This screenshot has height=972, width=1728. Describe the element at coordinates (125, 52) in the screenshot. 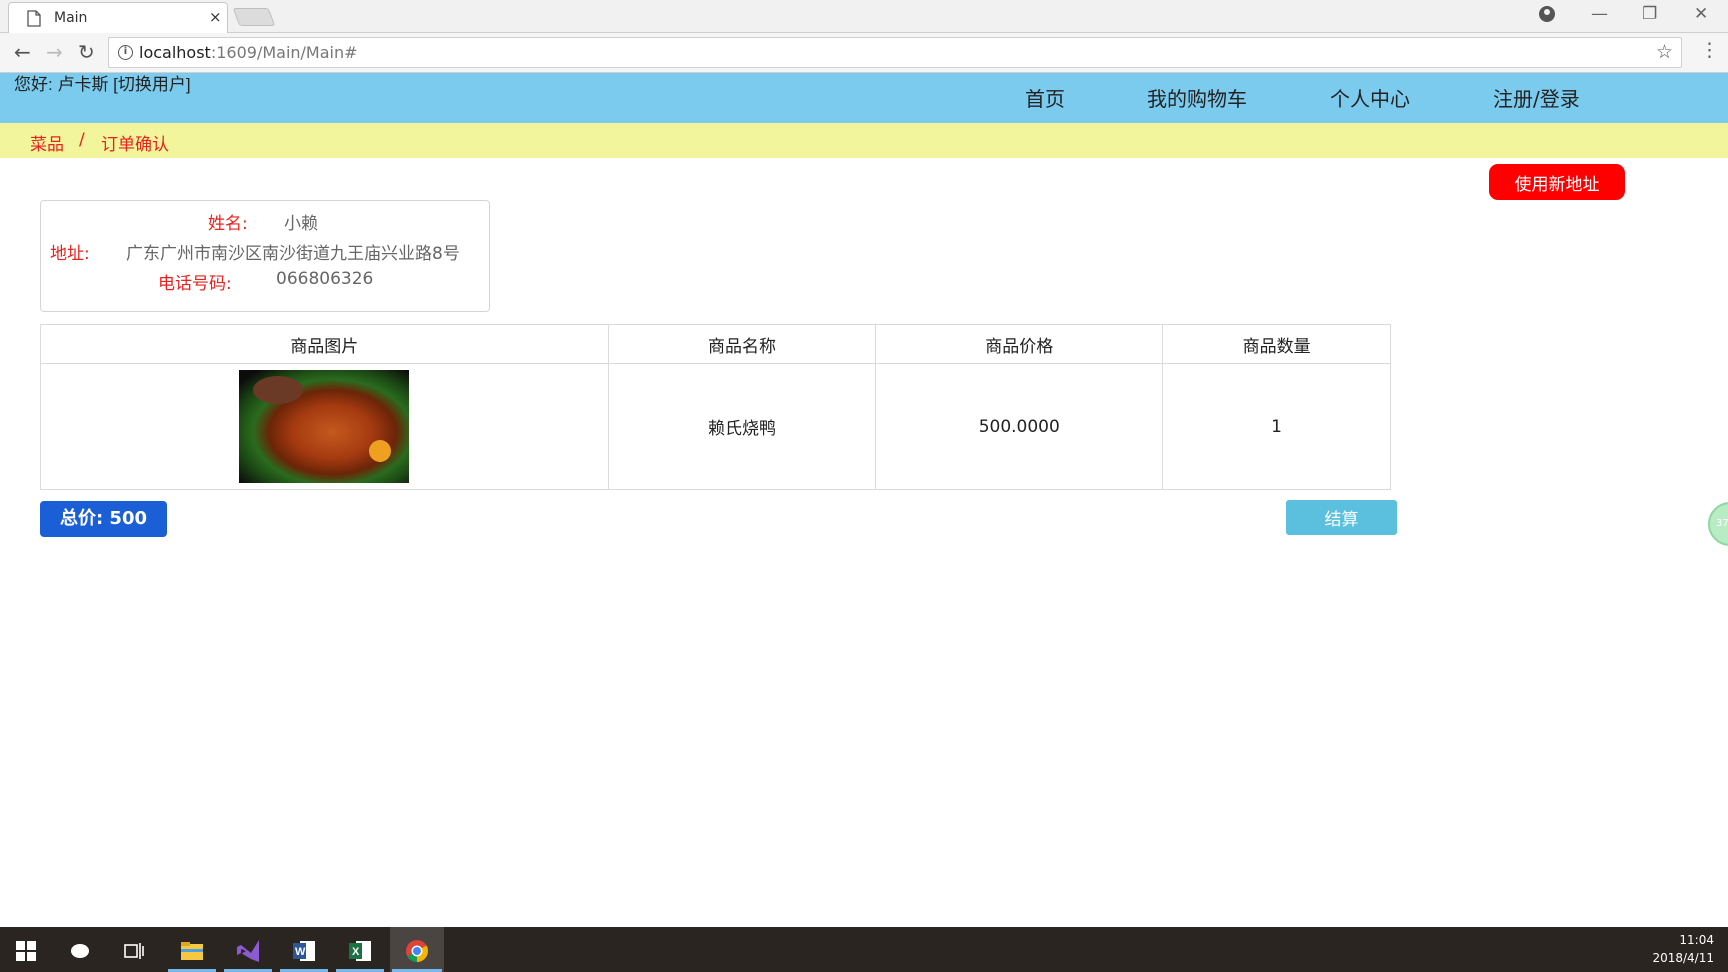

I see `info-icon: i` at that location.